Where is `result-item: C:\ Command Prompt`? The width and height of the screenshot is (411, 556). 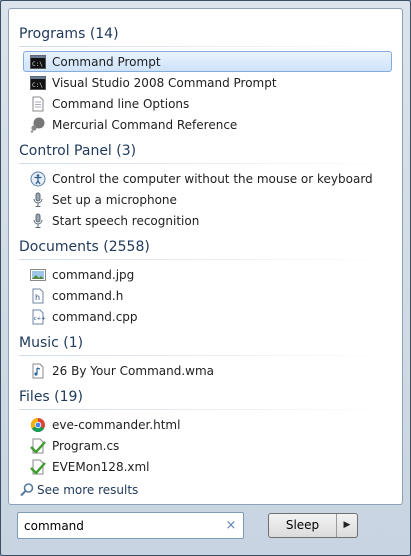 result-item: C:\ Command Prompt is located at coordinates (207, 61).